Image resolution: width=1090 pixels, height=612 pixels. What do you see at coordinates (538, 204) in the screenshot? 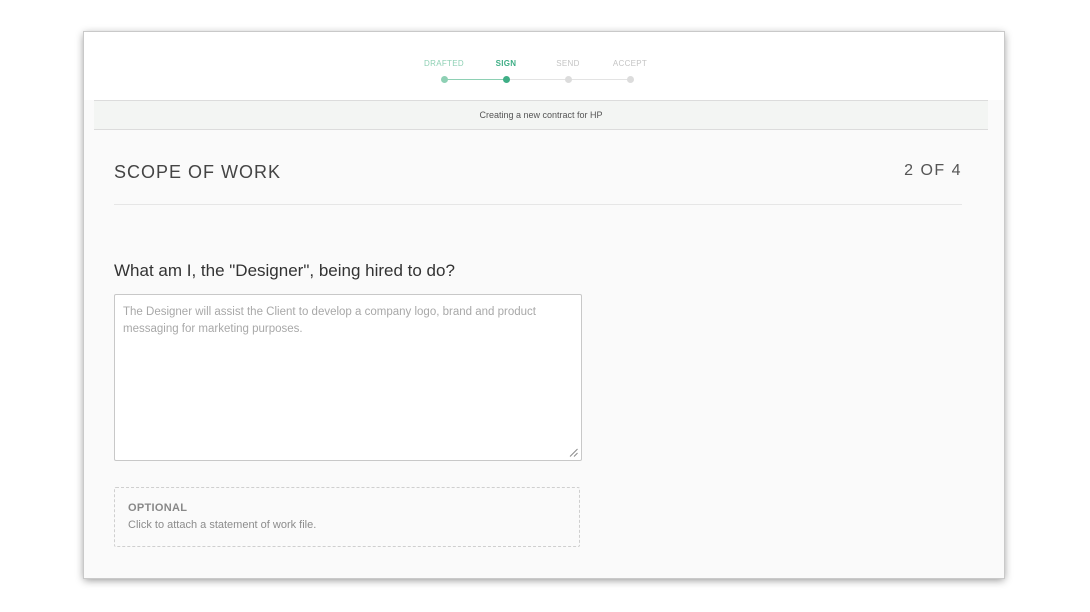
I see `section-divider` at bounding box center [538, 204].